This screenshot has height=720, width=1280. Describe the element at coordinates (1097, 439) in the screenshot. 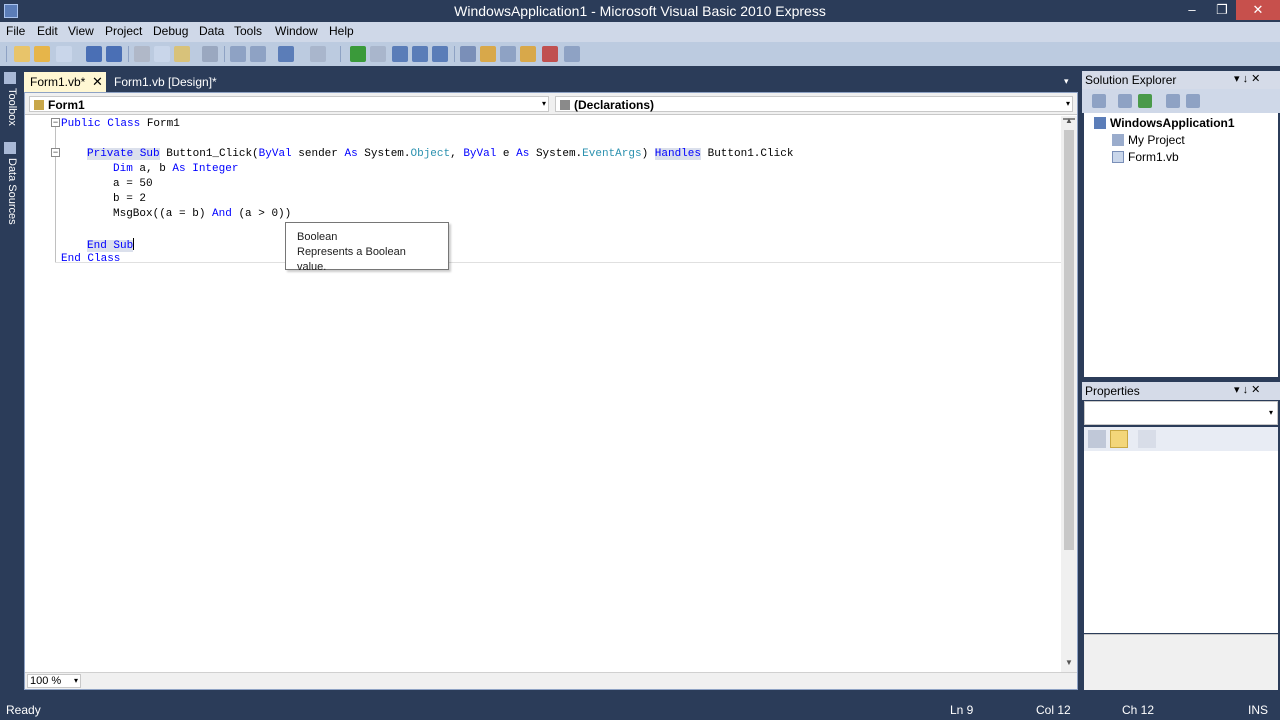

I see `categorized-icon` at that location.